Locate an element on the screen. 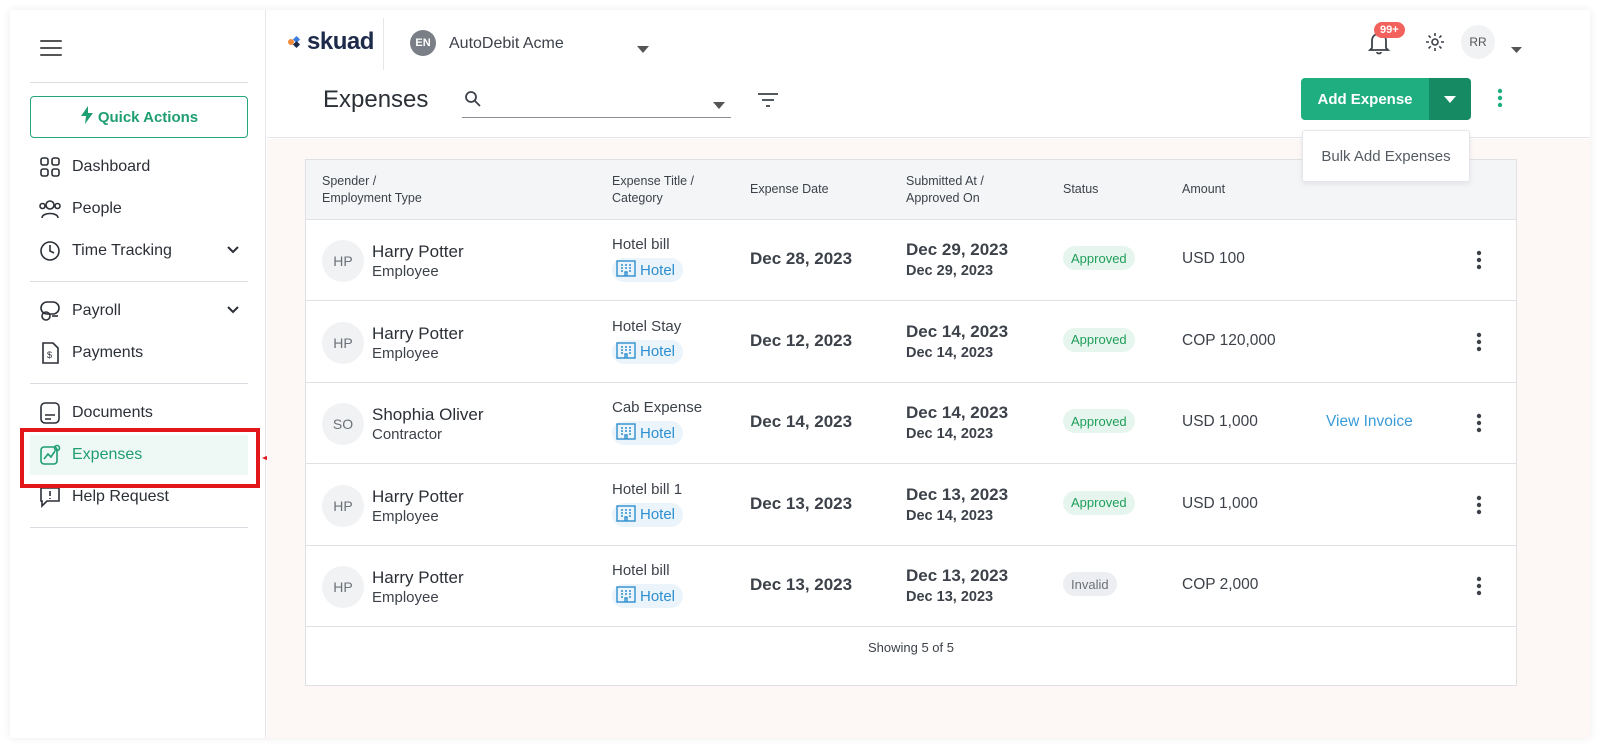 This screenshot has width=1600, height=755. more-options-icon is located at coordinates (1500, 100).